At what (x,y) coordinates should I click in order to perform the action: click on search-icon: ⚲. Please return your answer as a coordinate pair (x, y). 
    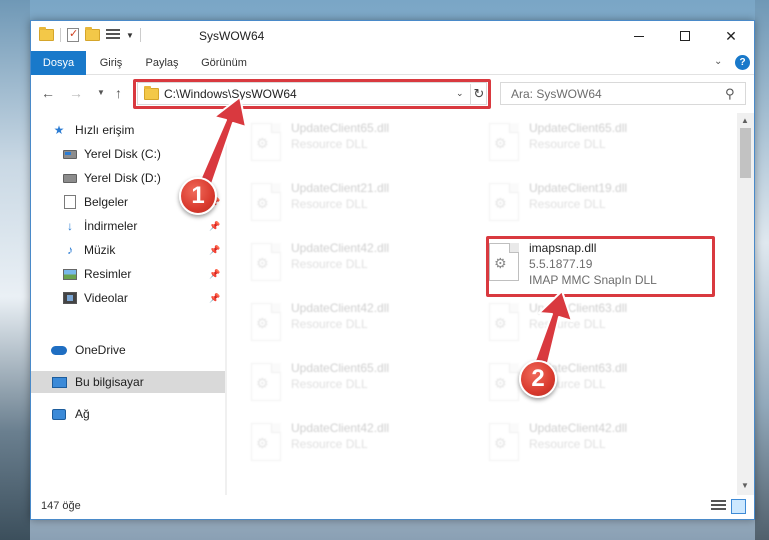
    Looking at the image, I should click on (730, 94).